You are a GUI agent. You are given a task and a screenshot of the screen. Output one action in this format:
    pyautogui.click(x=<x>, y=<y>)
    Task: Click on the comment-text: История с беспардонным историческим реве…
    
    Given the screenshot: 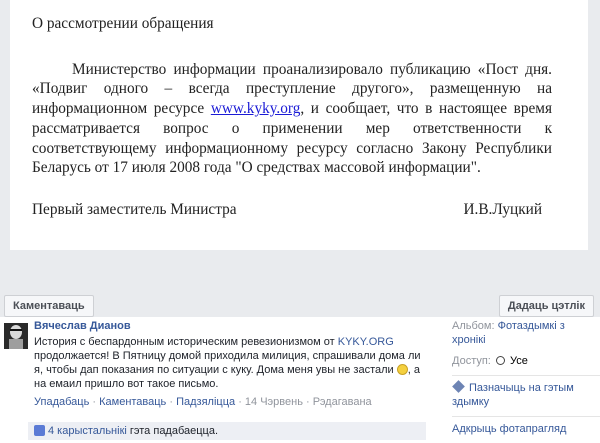 What is the action you would take?
    pyautogui.click(x=229, y=363)
    